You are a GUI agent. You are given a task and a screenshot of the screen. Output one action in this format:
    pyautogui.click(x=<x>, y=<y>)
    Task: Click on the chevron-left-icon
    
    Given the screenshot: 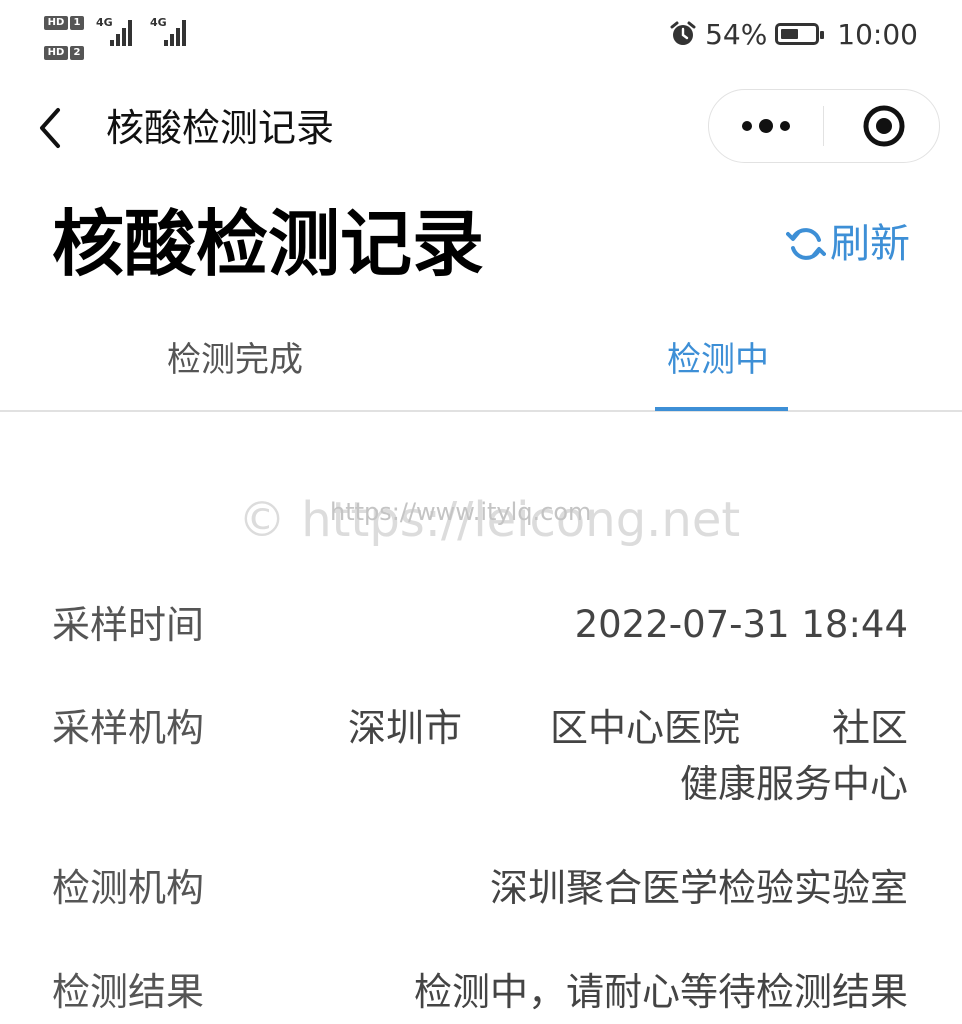 What is the action you would take?
    pyautogui.click(x=50, y=128)
    